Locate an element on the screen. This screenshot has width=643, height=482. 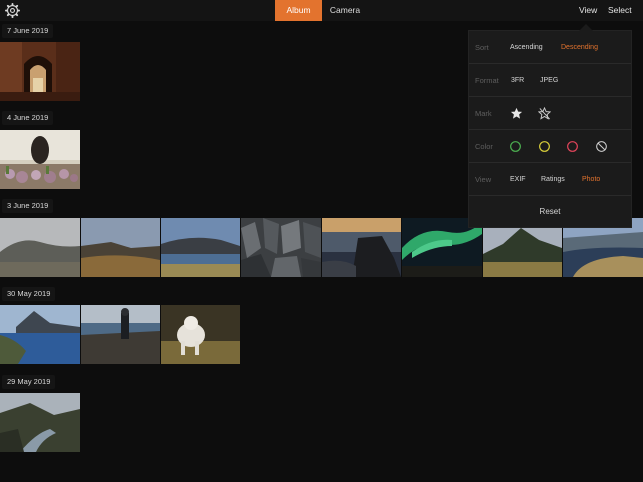
section-date-label: 29 May 2019 is located at coordinates (29, 382).